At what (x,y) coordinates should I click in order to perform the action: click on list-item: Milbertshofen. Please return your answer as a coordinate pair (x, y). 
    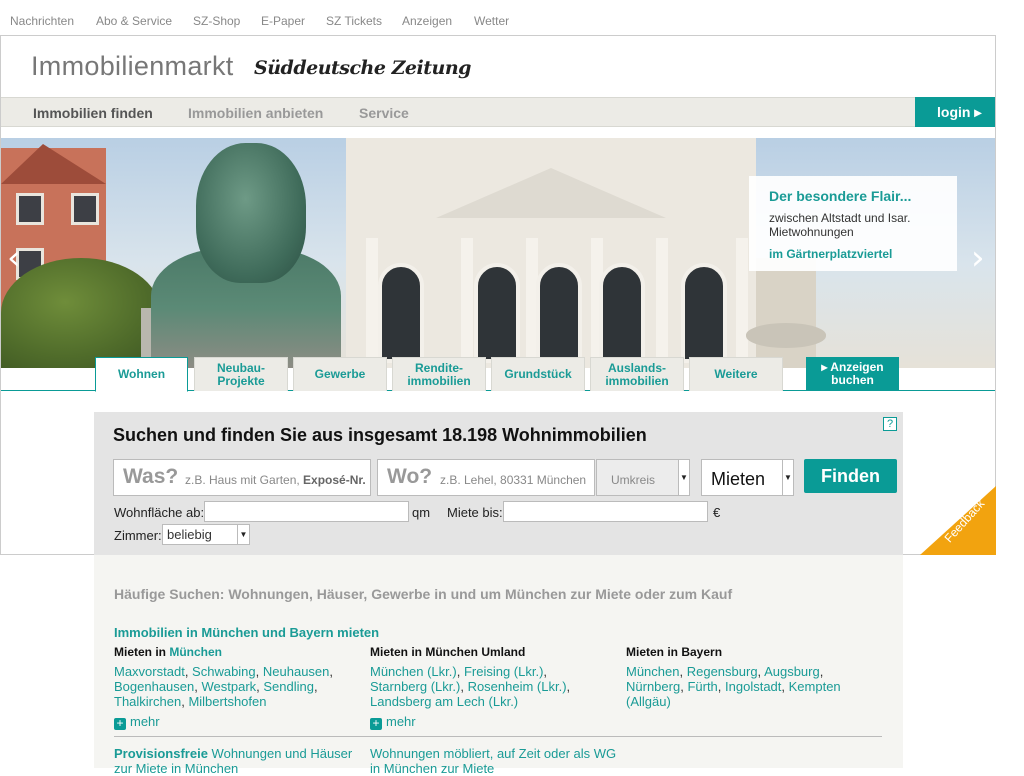
    Looking at the image, I should click on (227, 701).